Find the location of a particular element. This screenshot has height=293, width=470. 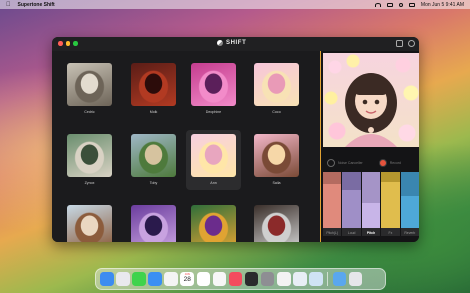

voice-card: Saila is located at coordinates (276, 160).